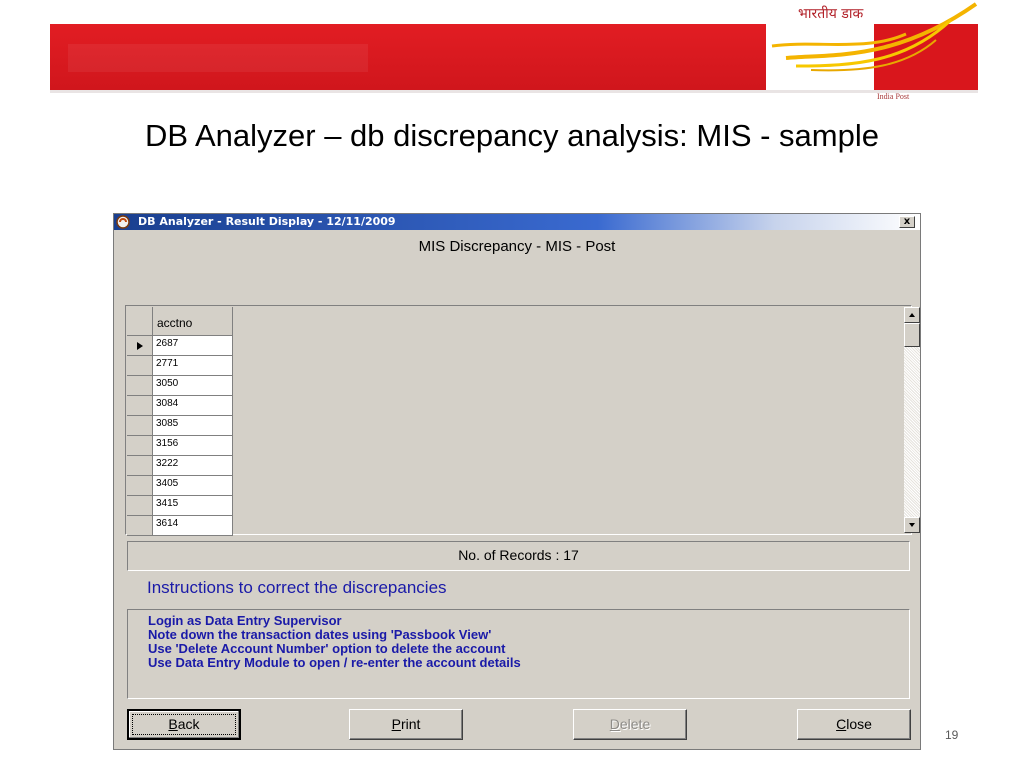  What do you see at coordinates (193, 446) in the screenshot?
I see `acctno-cell: 3156` at bounding box center [193, 446].